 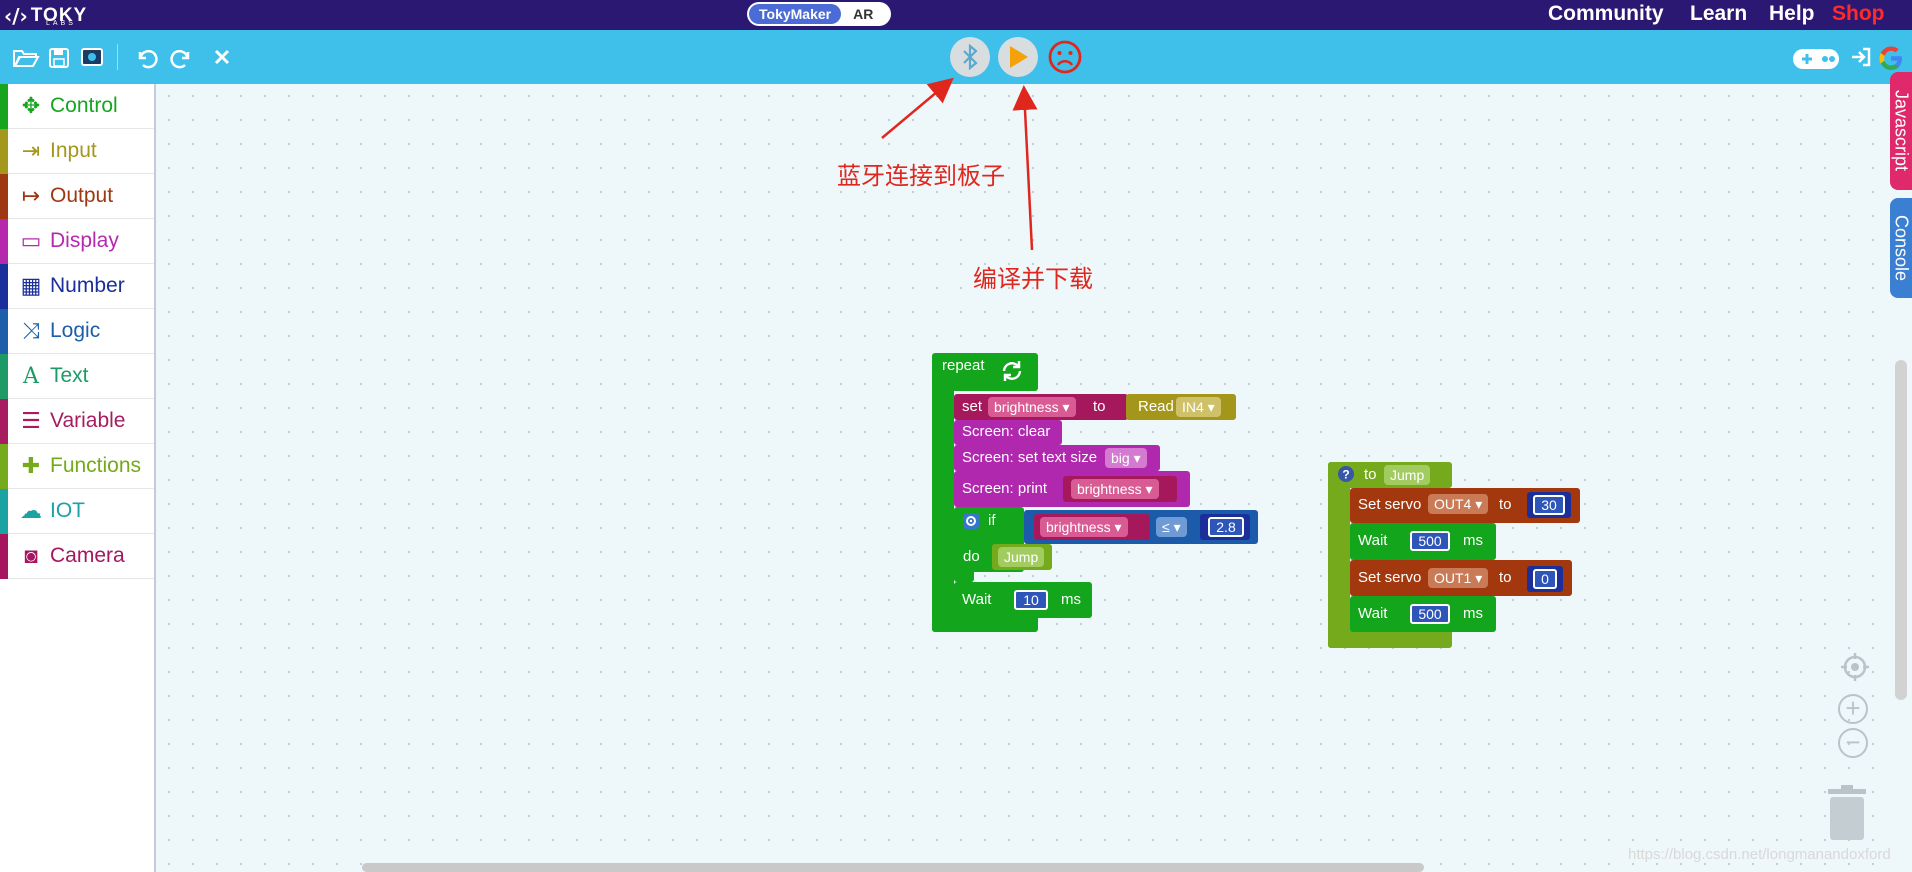 What do you see at coordinates (31, 285) in the screenshot?
I see `calculator-icon: ▦` at bounding box center [31, 285].